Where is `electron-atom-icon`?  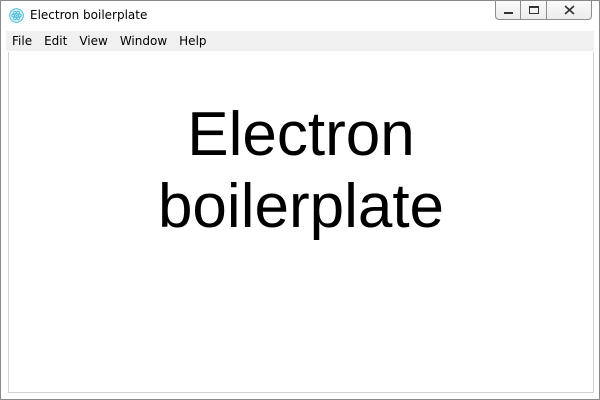 electron-atom-icon is located at coordinates (16, 15).